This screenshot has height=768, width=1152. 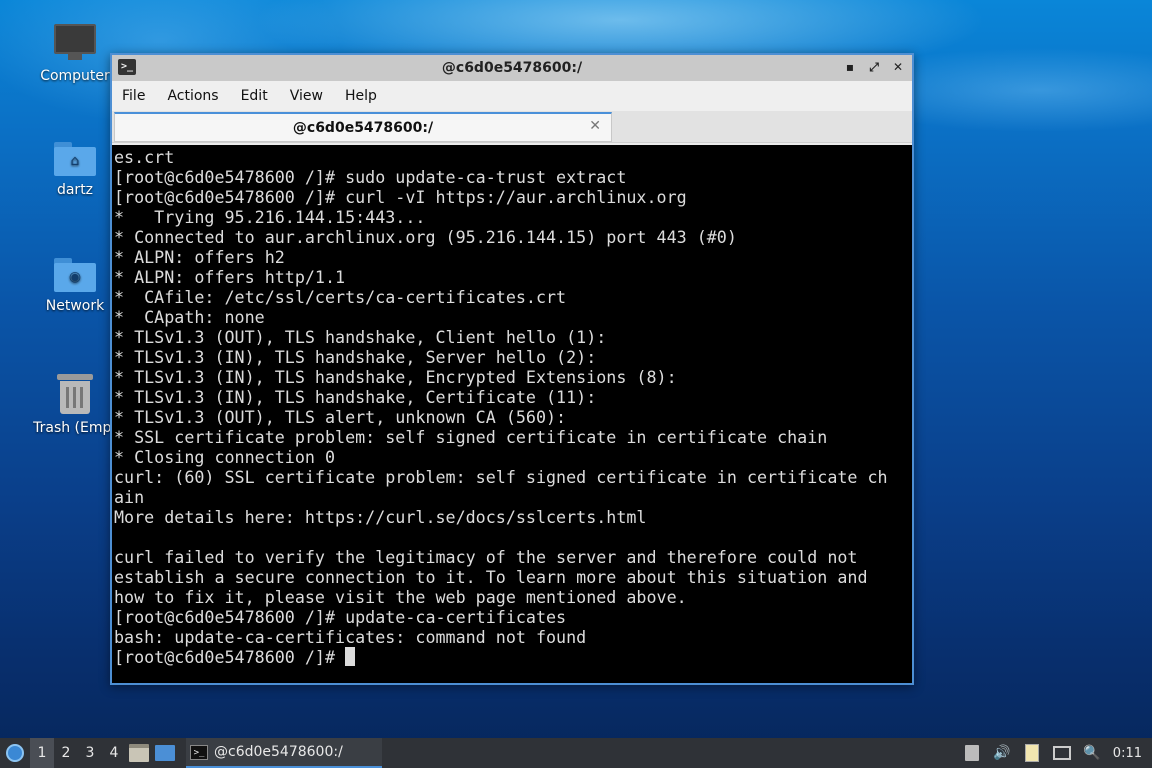 I want to click on menu-help: Help, so click(x=361, y=96).